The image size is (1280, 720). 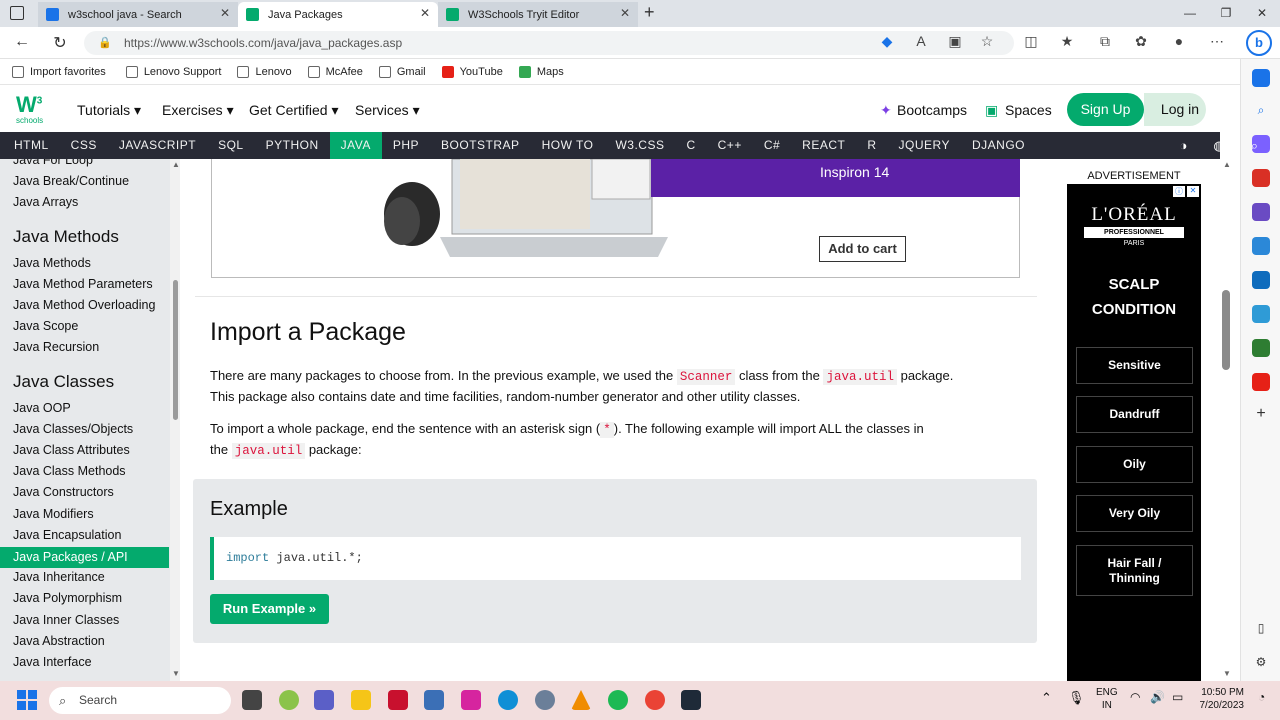 I want to click on globe-icon: ◍, so click(x=1218, y=146).